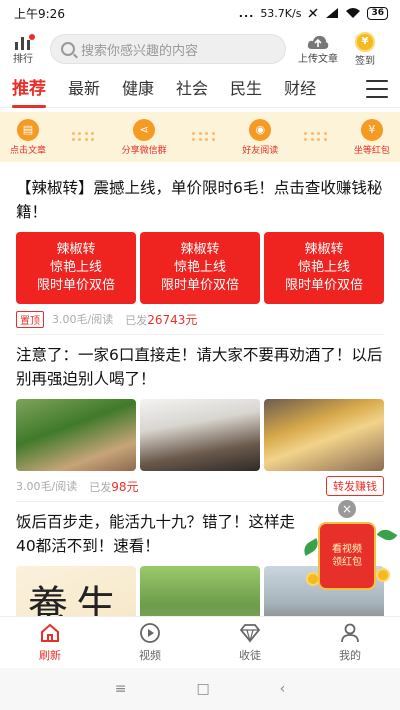  I want to click on thumbnail-beer-toast, so click(76, 435).